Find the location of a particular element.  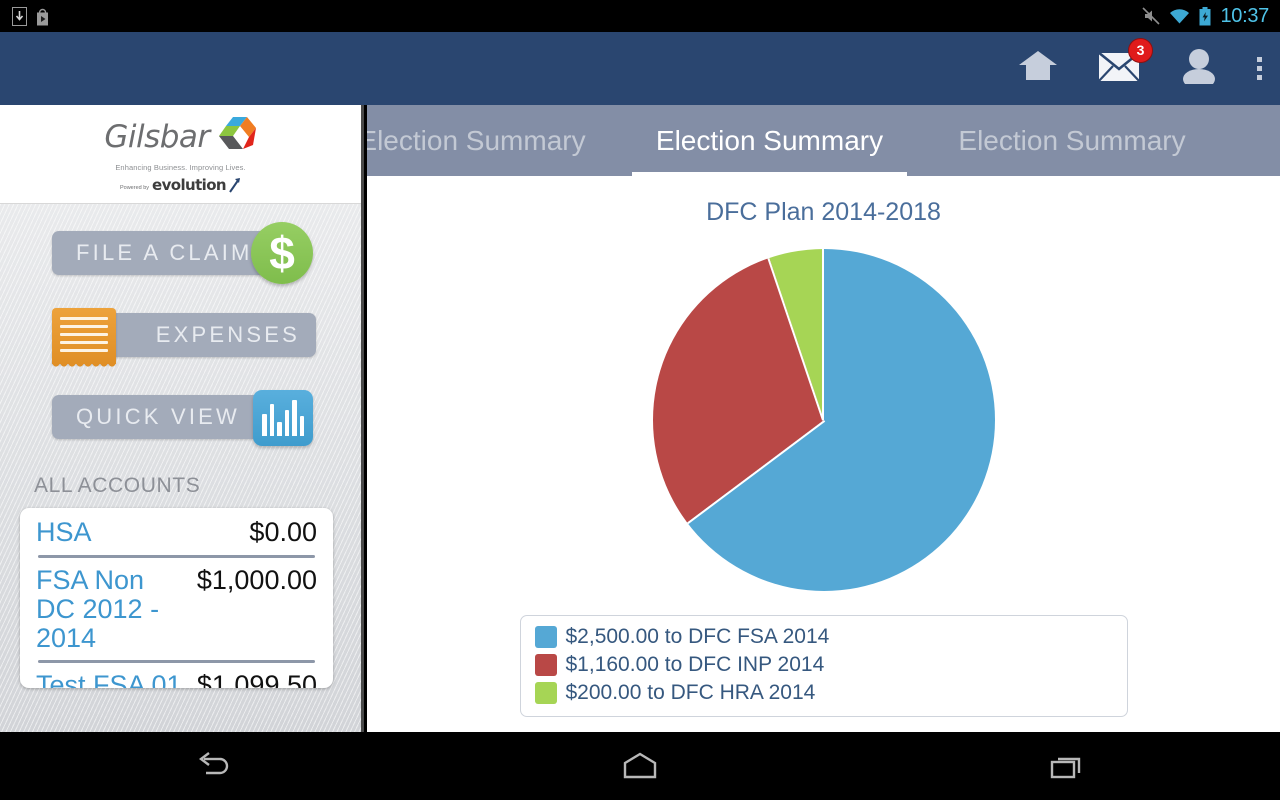

tab-election-summary-previous: Election Summary is located at coordinates (499, 140).